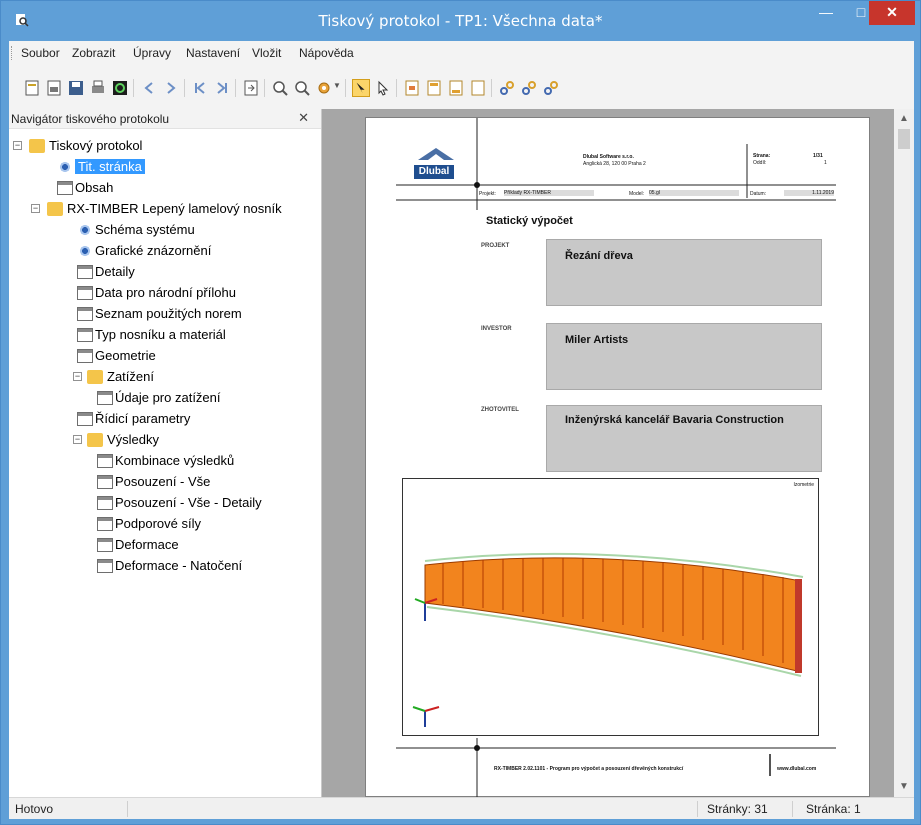 The height and width of the screenshot is (825, 921). What do you see at coordinates (302, 88) in the screenshot?
I see `zoom-out-icon` at bounding box center [302, 88].